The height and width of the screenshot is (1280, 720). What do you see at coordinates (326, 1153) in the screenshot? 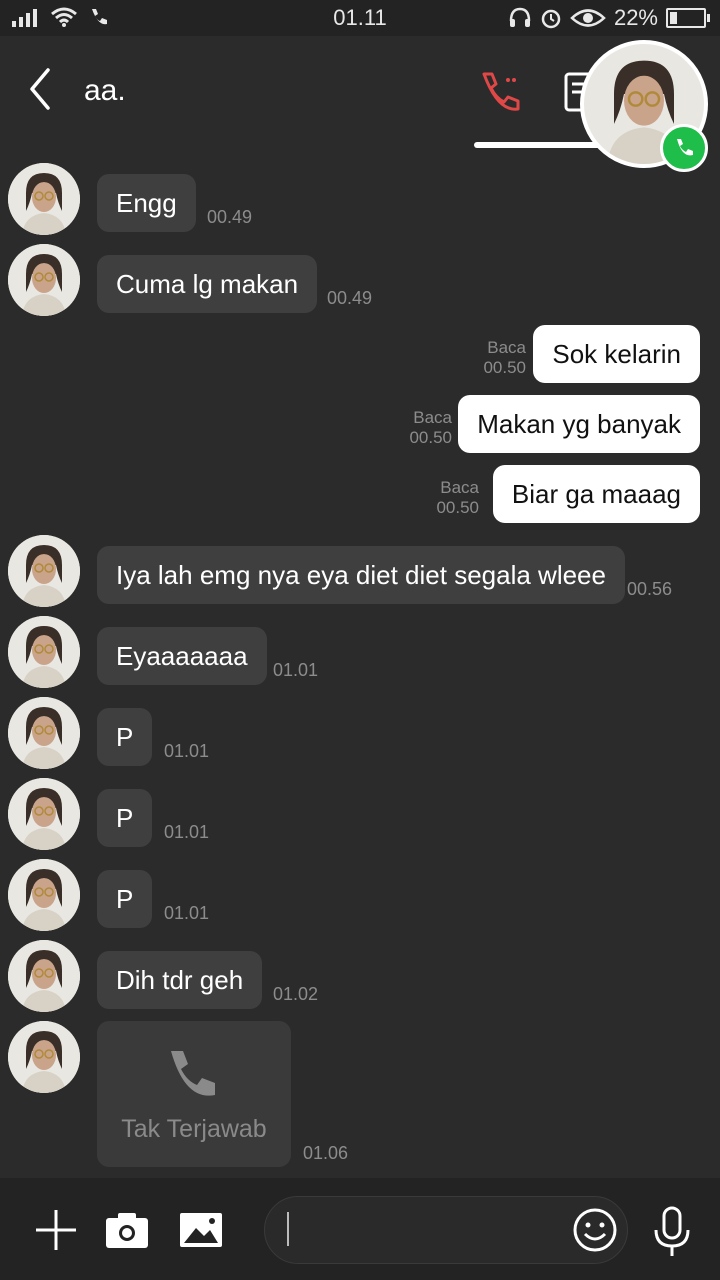
I see `message-time: 01.06` at bounding box center [326, 1153].